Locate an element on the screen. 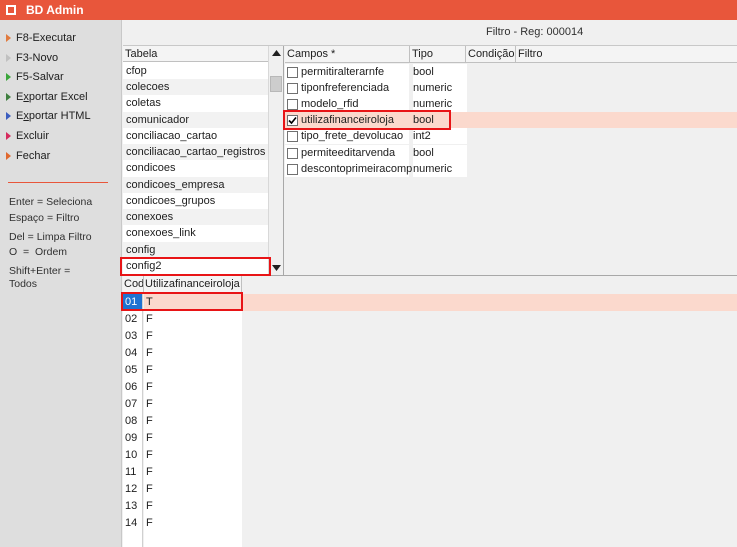  checkbox-checked is located at coordinates (292, 120).